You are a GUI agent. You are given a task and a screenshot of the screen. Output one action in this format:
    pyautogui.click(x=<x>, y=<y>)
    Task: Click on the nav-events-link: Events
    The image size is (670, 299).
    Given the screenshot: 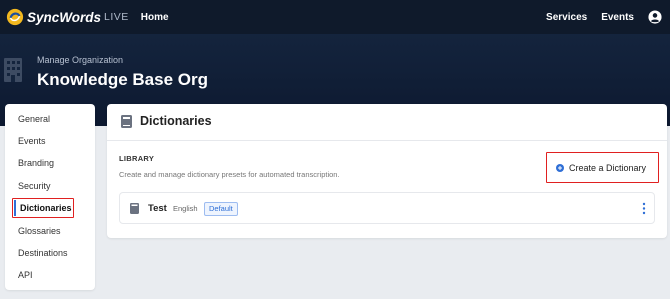 What is the action you would take?
    pyautogui.click(x=617, y=17)
    